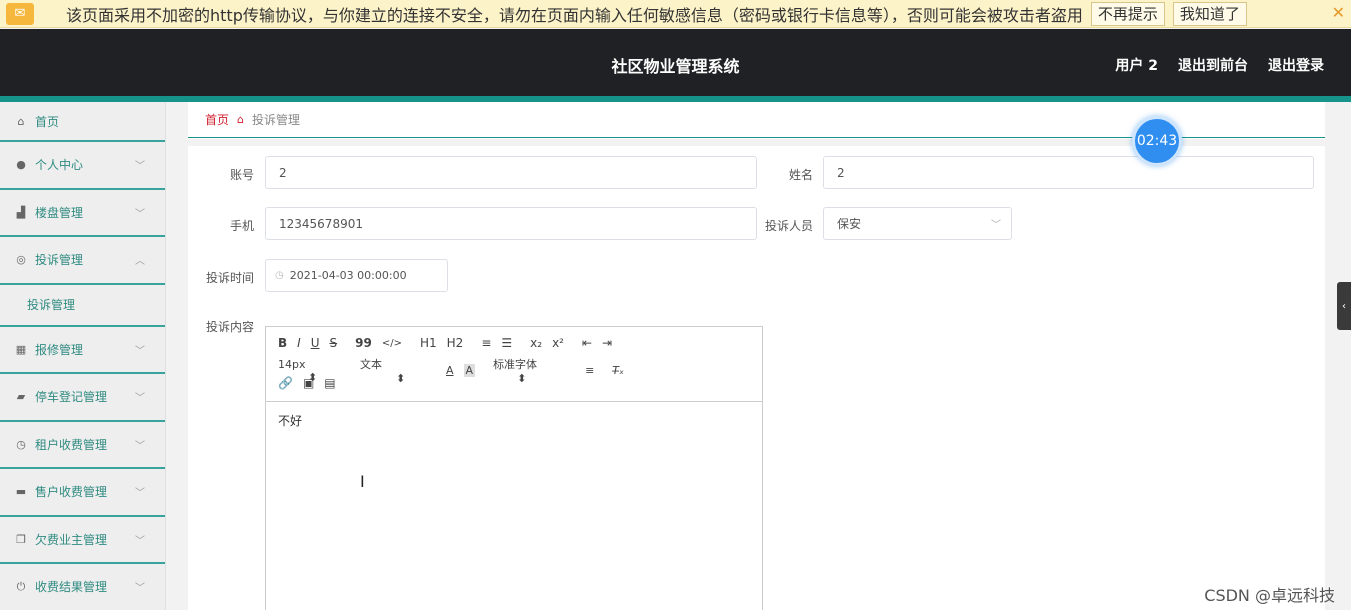  What do you see at coordinates (469, 370) in the screenshot?
I see `background-color-icon: A` at bounding box center [469, 370].